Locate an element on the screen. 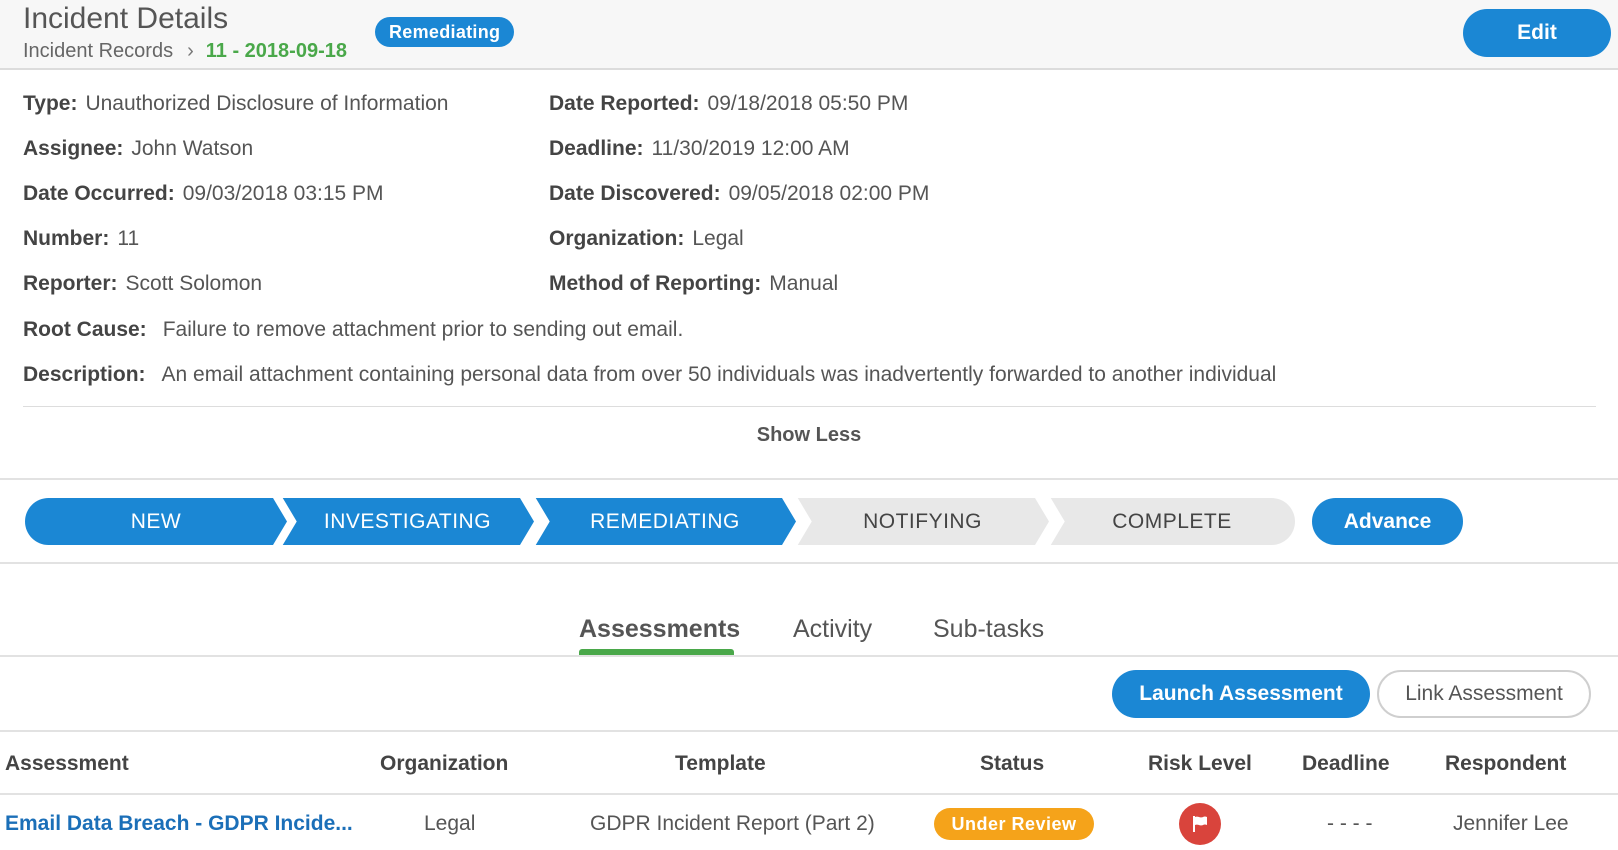 The width and height of the screenshot is (1618, 850). detail-assignee: Assignee: John Watson is located at coordinates (138, 149).